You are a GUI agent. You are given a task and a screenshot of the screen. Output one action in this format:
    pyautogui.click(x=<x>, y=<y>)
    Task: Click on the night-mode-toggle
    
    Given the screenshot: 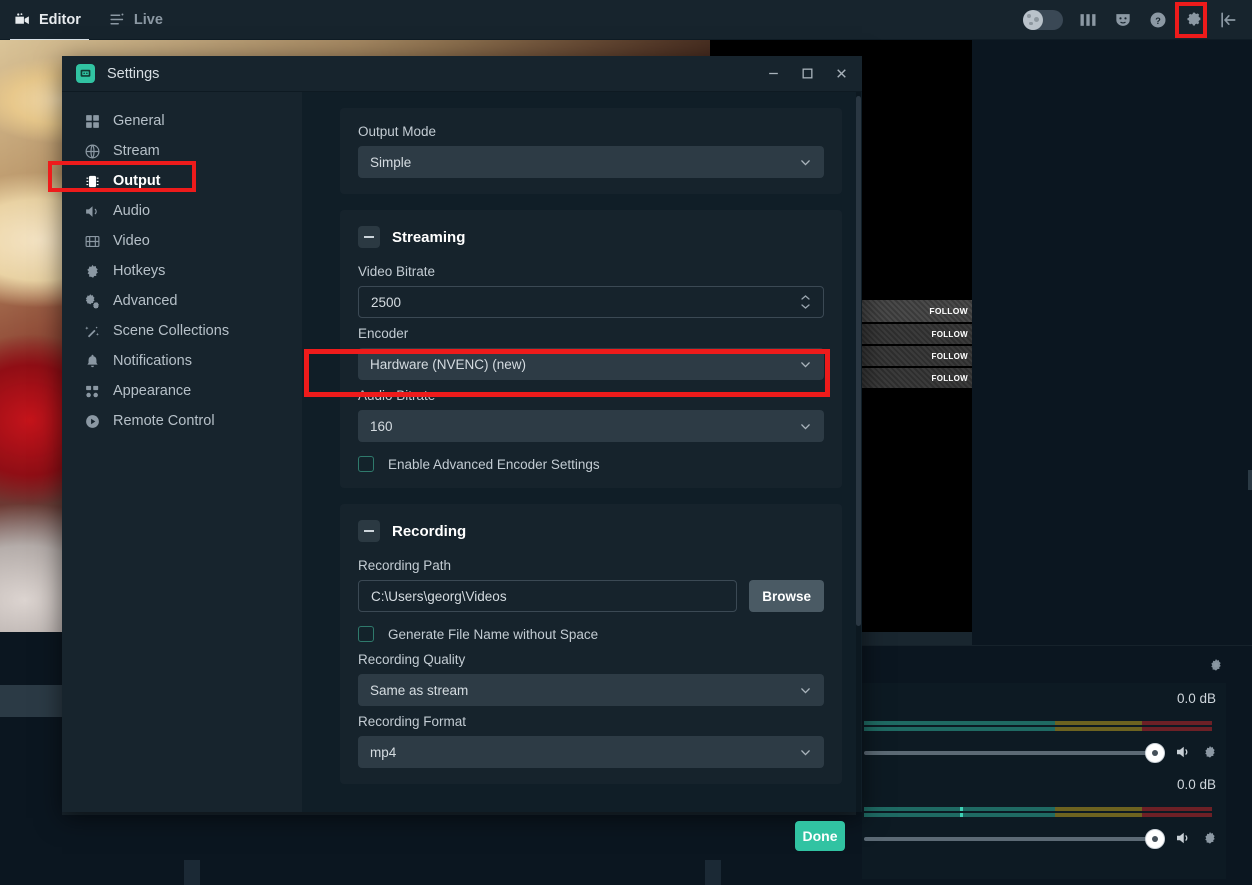 What is the action you would take?
    pyautogui.click(x=1043, y=19)
    